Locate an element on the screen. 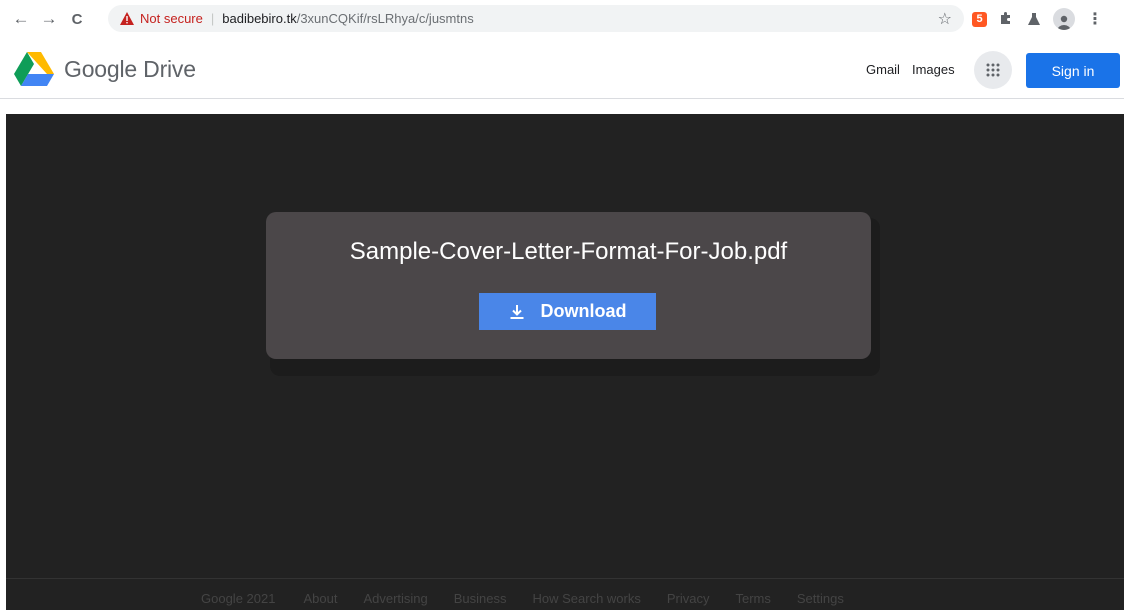 Image resolution: width=1124 pixels, height=610 pixels. warning-icon is located at coordinates (127, 18).